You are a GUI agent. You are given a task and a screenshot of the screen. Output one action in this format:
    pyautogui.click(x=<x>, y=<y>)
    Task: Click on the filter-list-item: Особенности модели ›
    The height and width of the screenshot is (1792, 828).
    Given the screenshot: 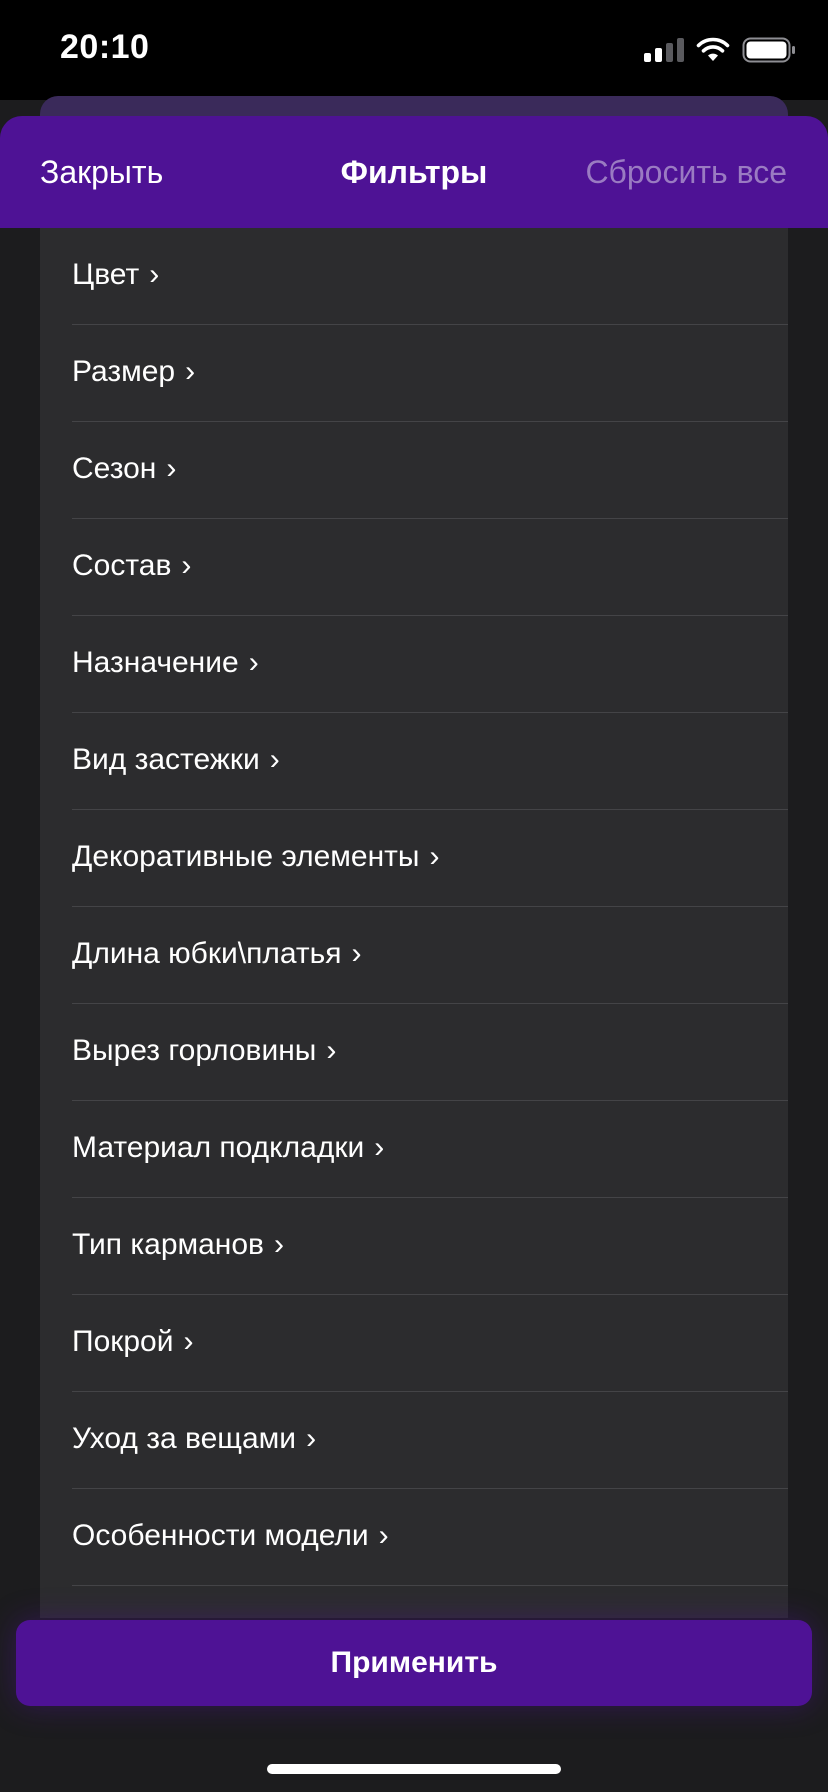 What is the action you would take?
    pyautogui.click(x=430, y=1537)
    